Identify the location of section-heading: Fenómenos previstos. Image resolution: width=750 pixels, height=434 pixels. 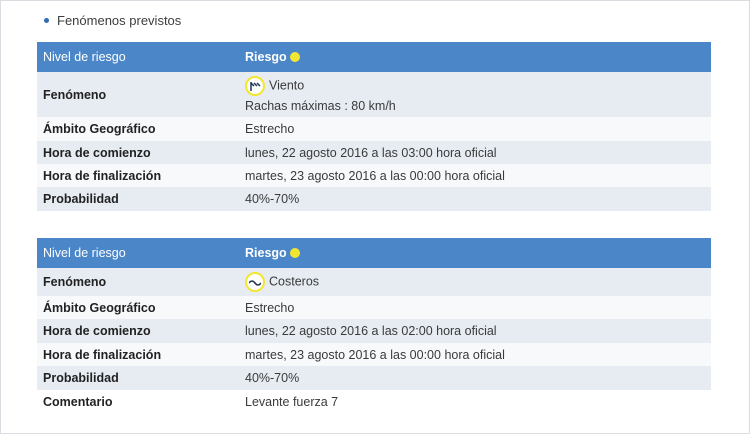
(112, 20).